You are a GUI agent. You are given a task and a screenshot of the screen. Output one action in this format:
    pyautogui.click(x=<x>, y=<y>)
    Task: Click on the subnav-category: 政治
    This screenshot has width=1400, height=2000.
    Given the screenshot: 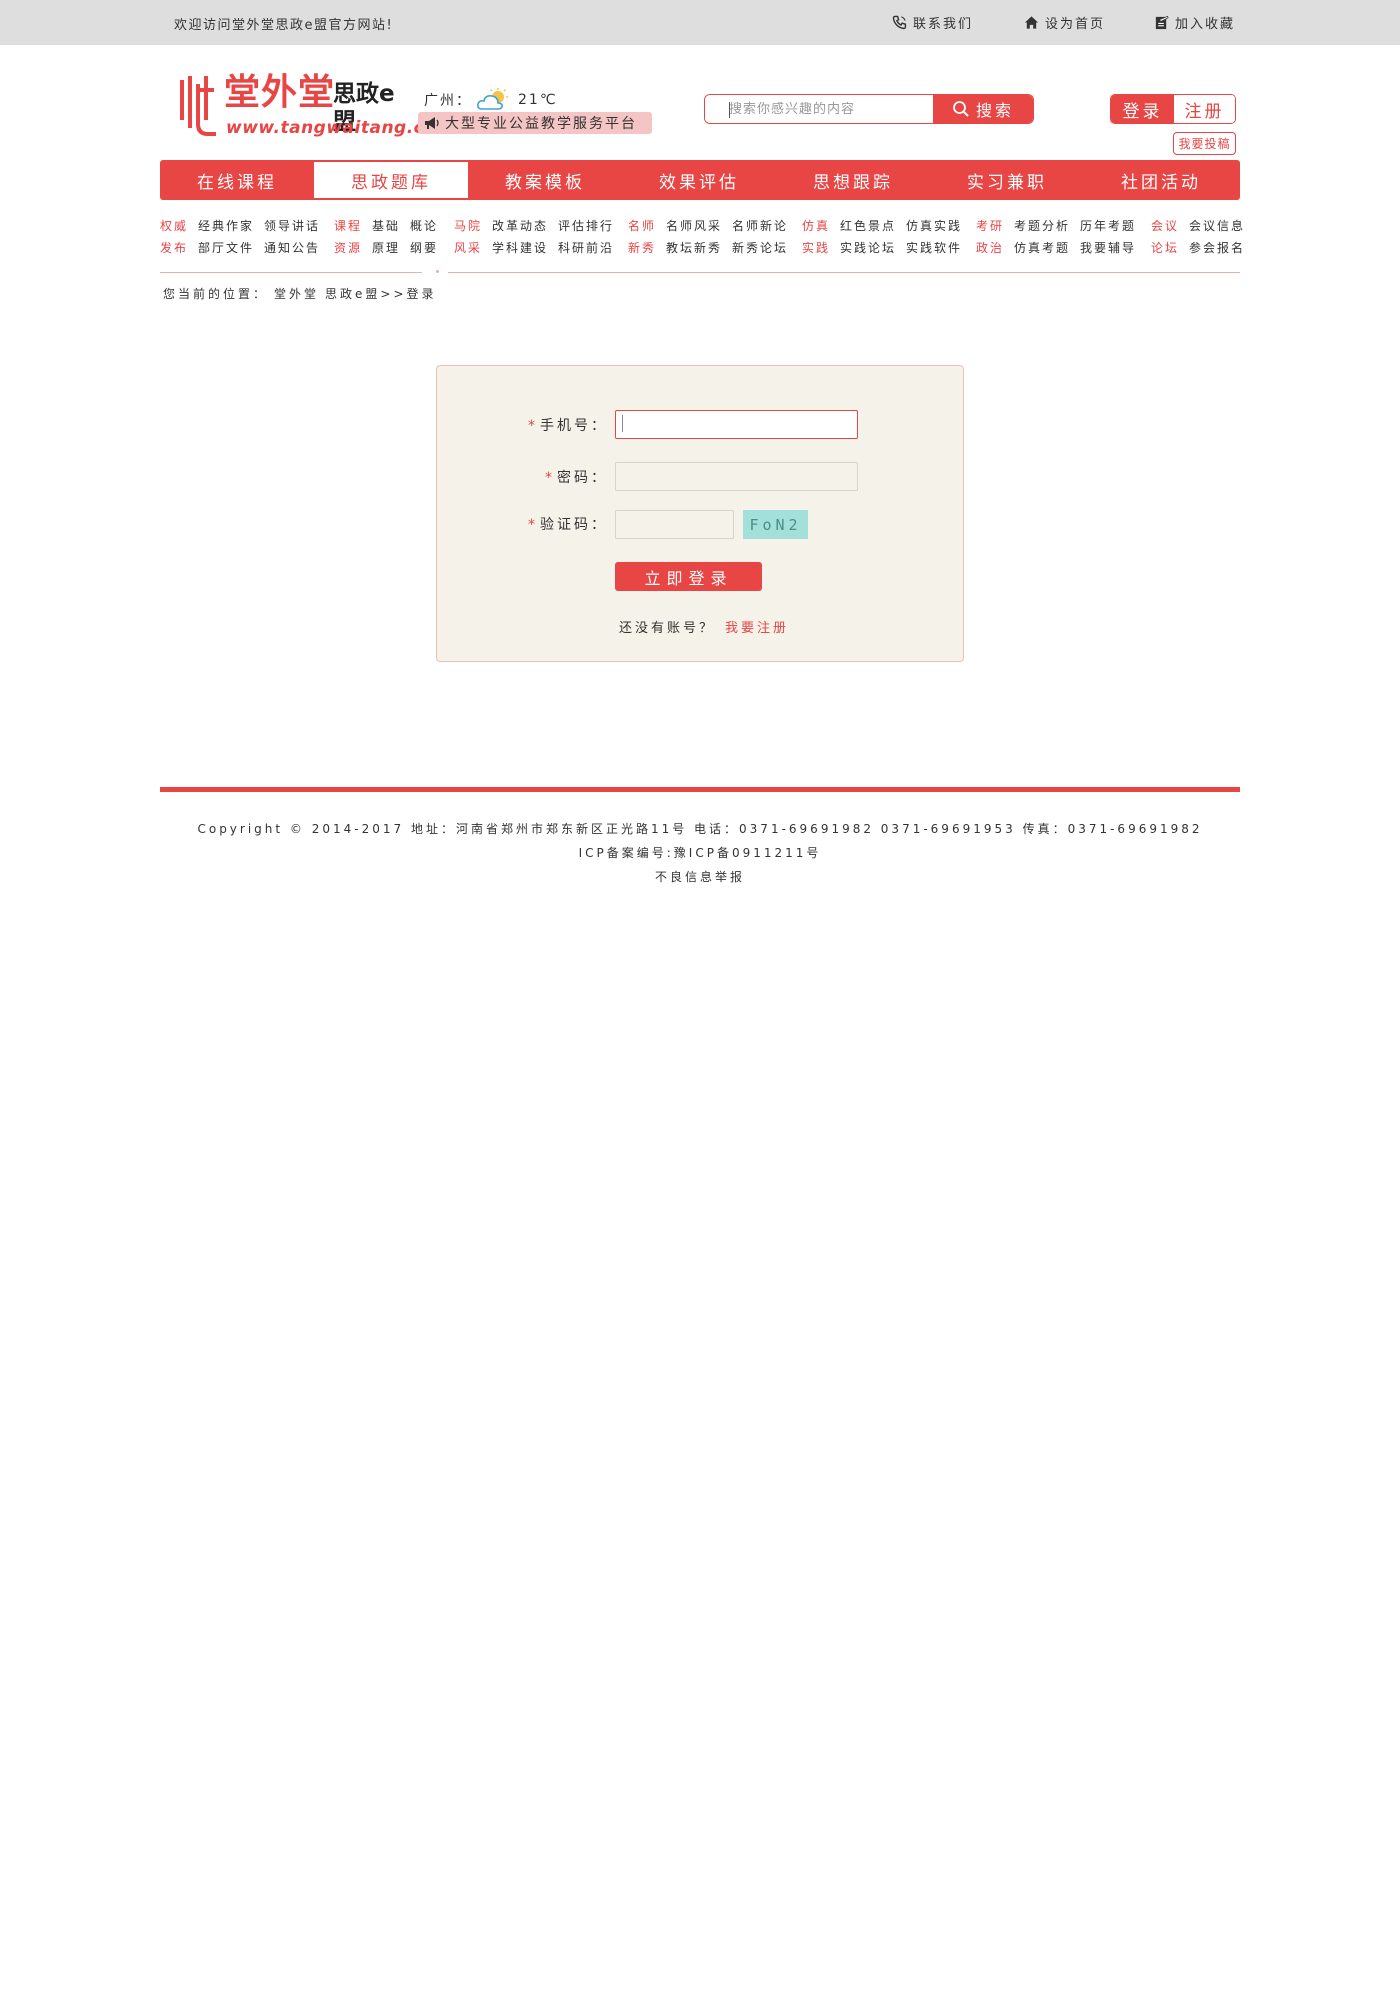 What is the action you would take?
    pyautogui.click(x=990, y=247)
    